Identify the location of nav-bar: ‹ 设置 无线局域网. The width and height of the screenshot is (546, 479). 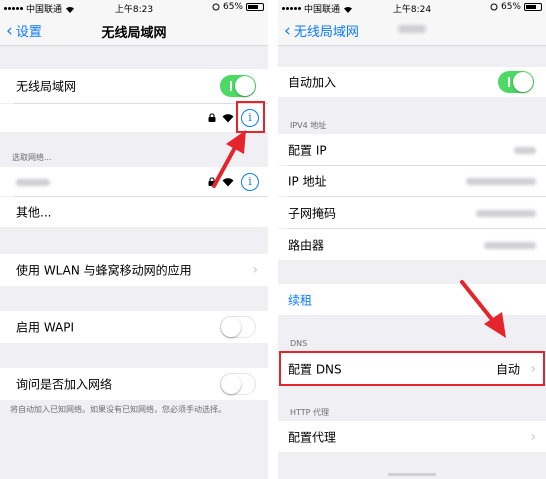
(134, 30).